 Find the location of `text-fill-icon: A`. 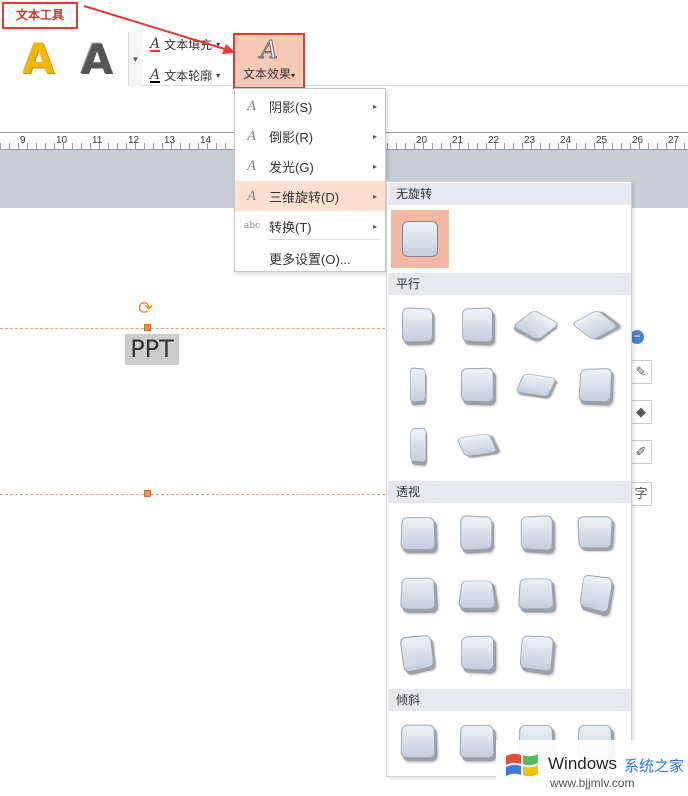

text-fill-icon: A is located at coordinates (155, 45).